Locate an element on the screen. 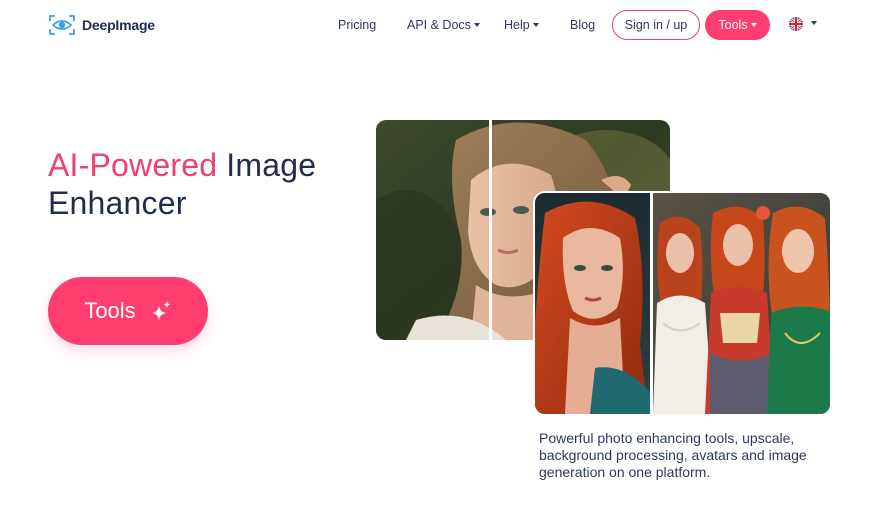 The width and height of the screenshot is (877, 528). tools-nav-button: Tools is located at coordinates (737, 25).